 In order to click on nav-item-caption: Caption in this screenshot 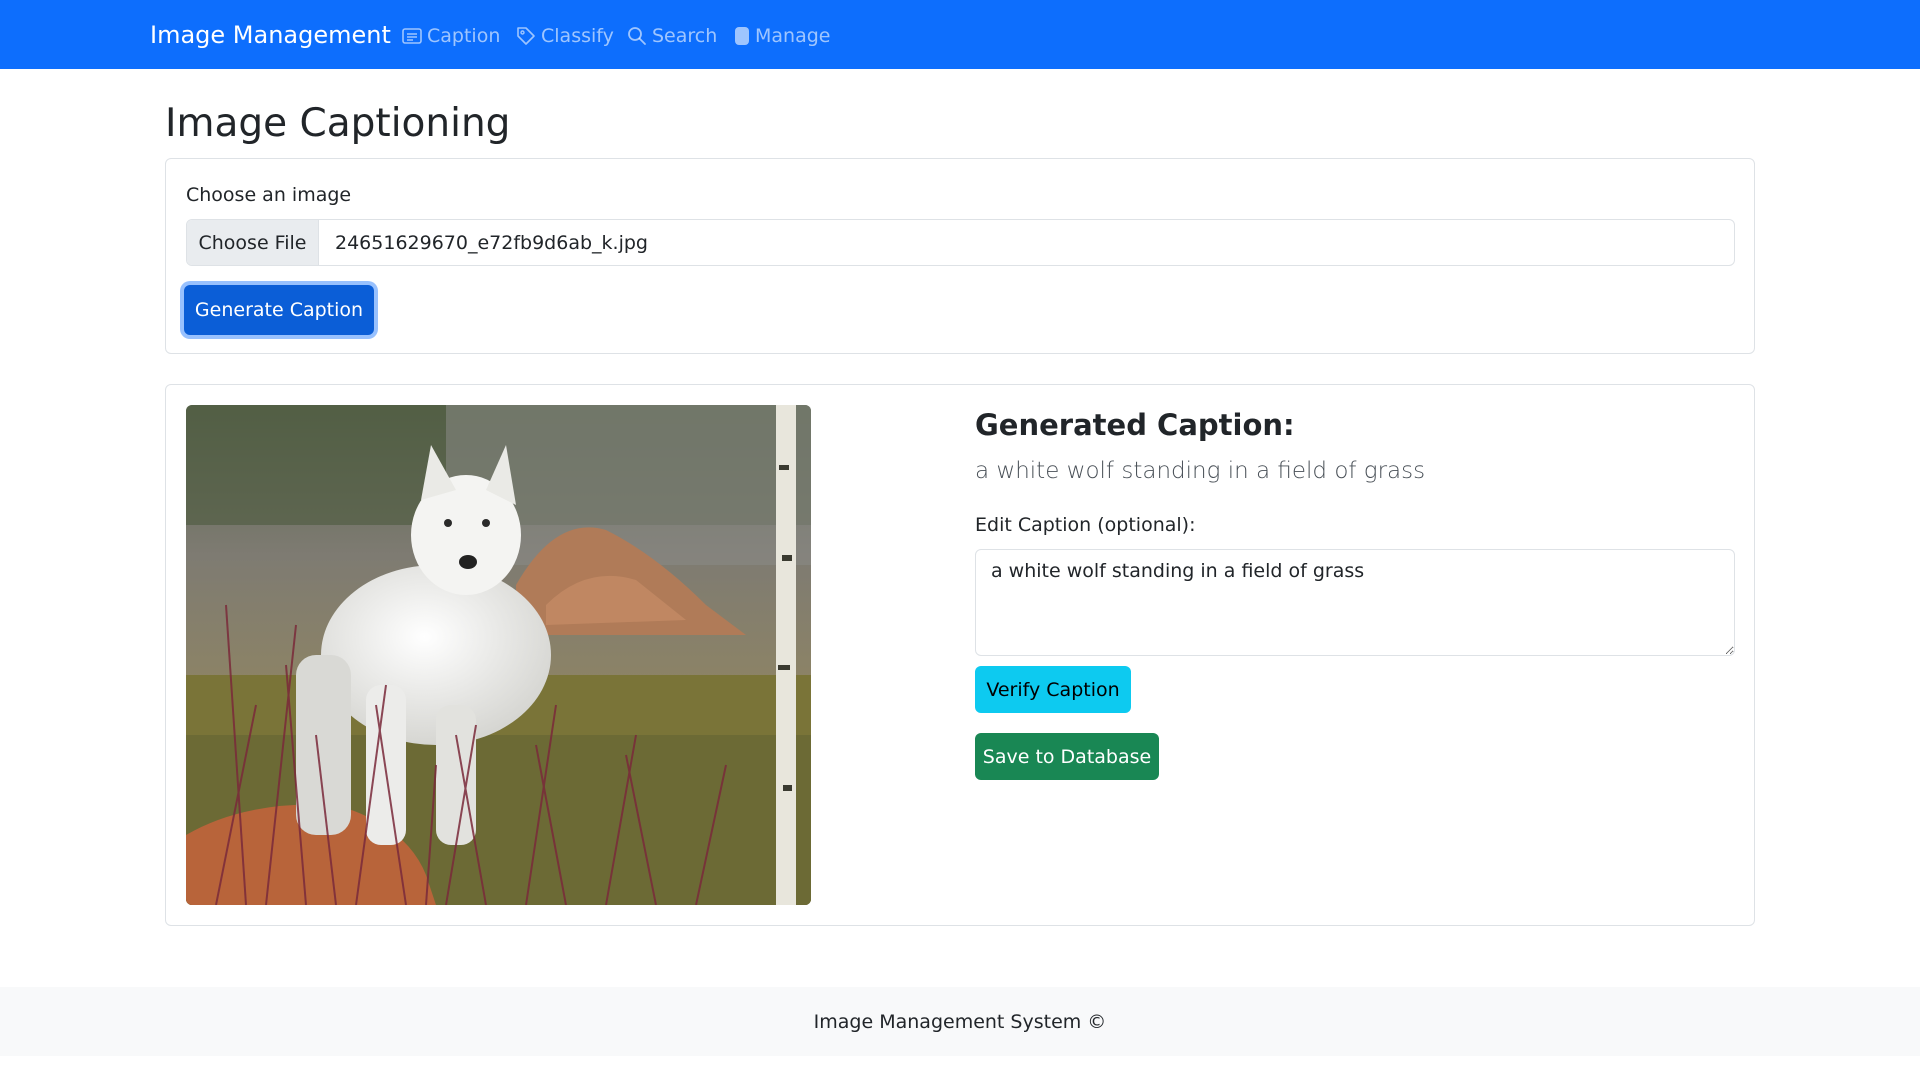, I will do `click(451, 36)`.